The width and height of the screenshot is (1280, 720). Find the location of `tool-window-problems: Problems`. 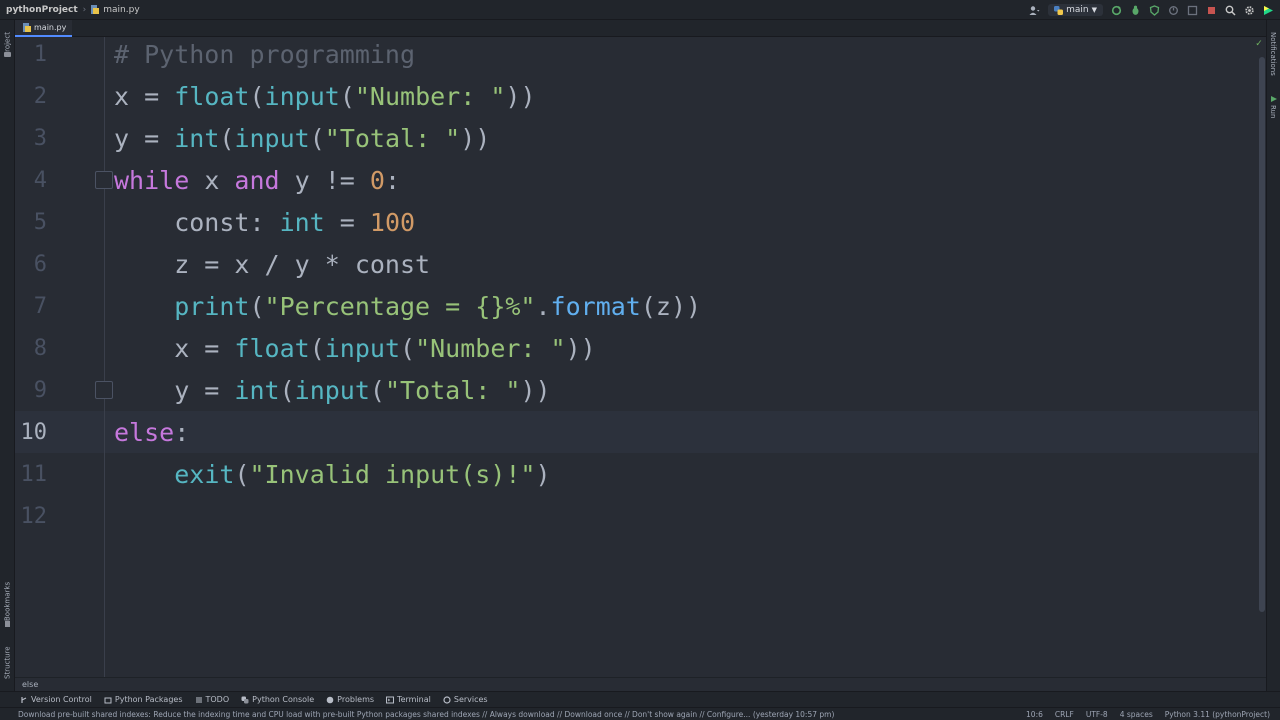

tool-window-problems: Problems is located at coordinates (350, 699).